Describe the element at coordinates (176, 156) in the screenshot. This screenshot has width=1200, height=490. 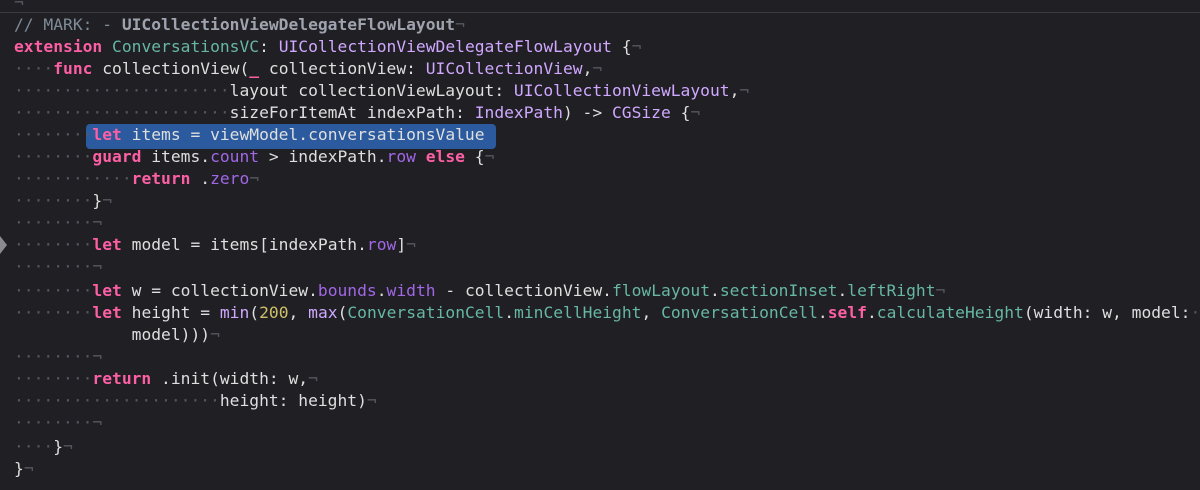
I see `code-token: items.` at that location.